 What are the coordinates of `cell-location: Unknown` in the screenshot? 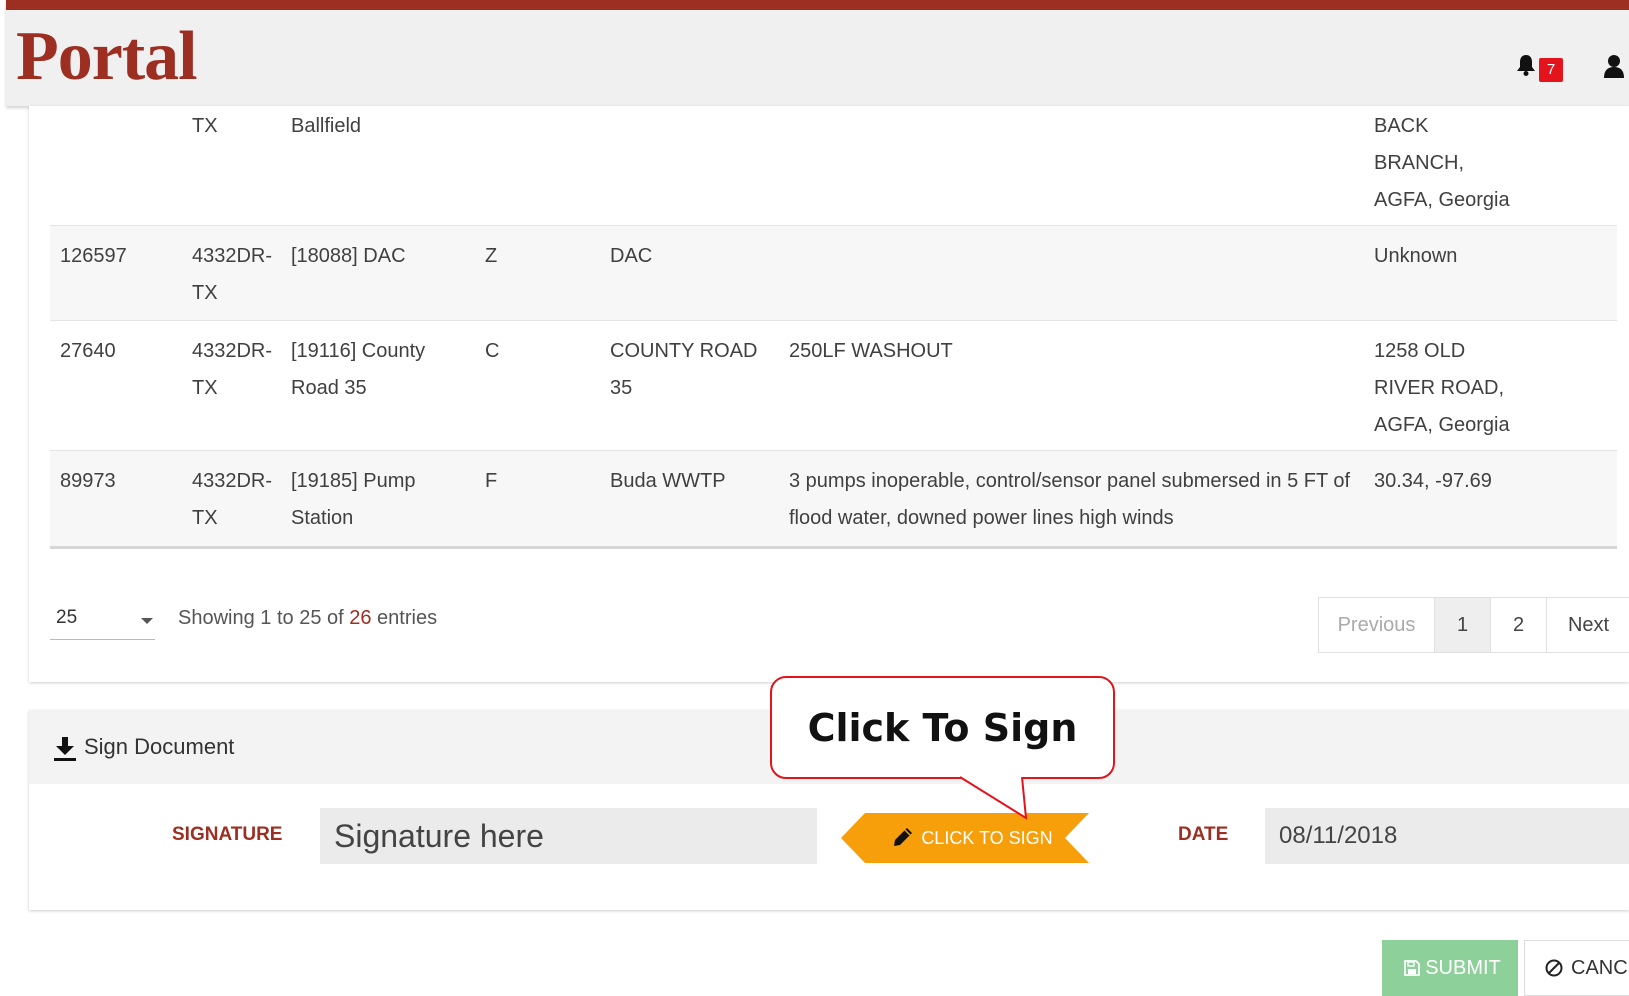 It's located at (1416, 256).